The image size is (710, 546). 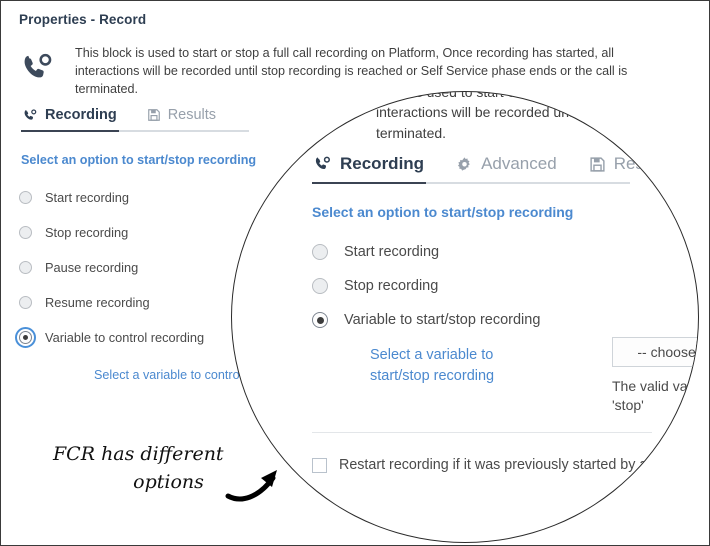 What do you see at coordinates (320, 320) in the screenshot?
I see `magnified-radio-variable-to-start-stop-recording` at bounding box center [320, 320].